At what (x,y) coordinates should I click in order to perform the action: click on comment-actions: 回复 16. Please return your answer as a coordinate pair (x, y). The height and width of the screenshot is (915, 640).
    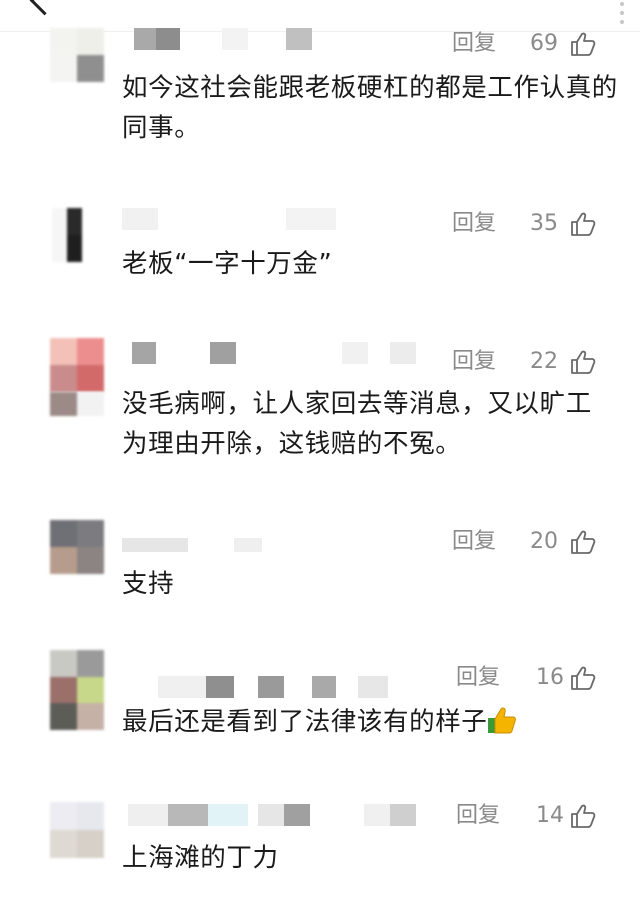
    Looking at the image, I should click on (536, 678).